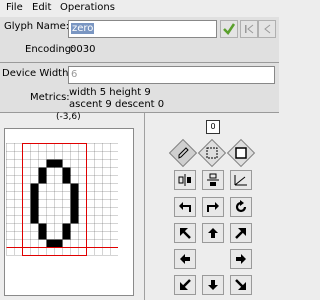 Image resolution: width=320 pixels, height=300 pixels. I want to click on selection-icon, so click(212, 153).